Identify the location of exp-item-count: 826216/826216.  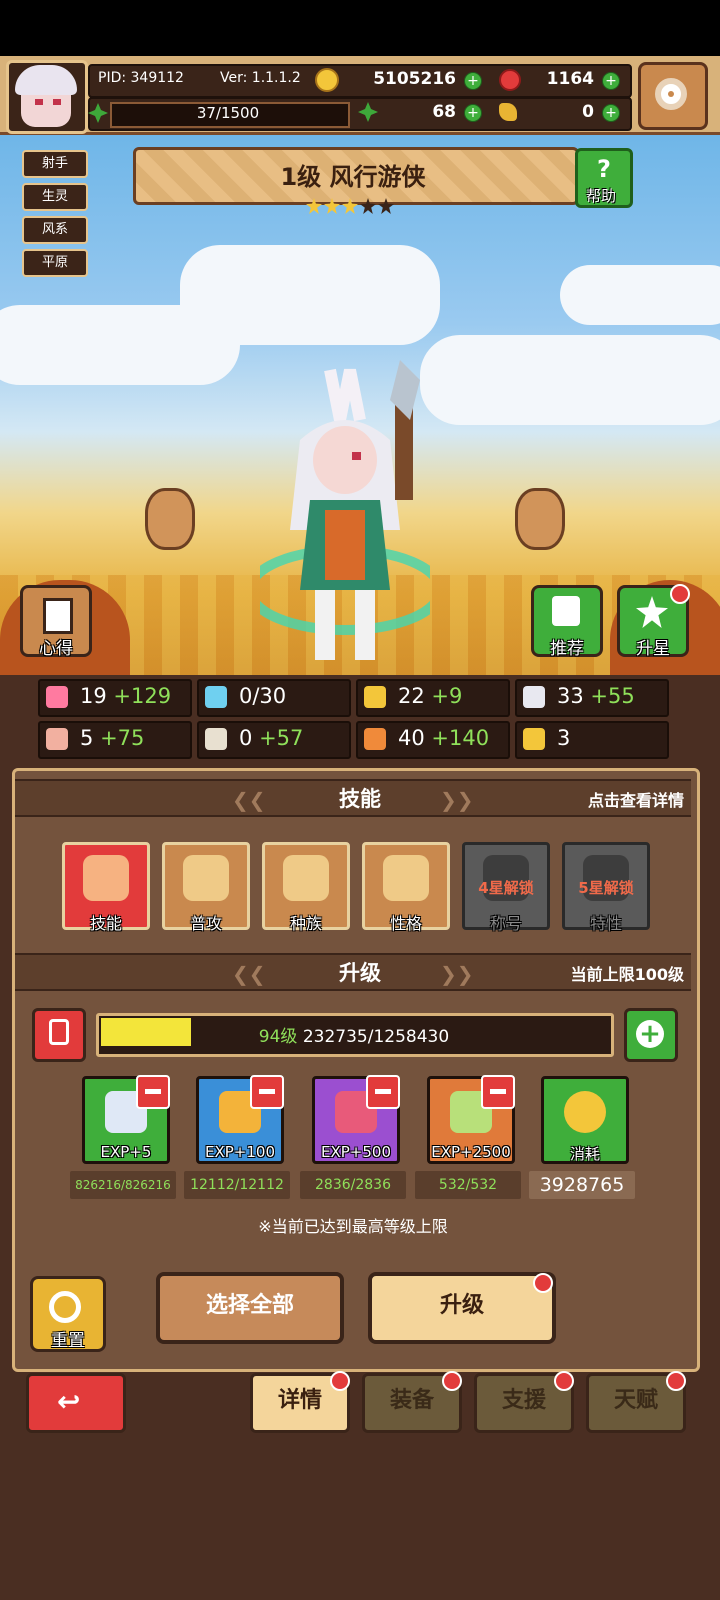
(123, 1185).